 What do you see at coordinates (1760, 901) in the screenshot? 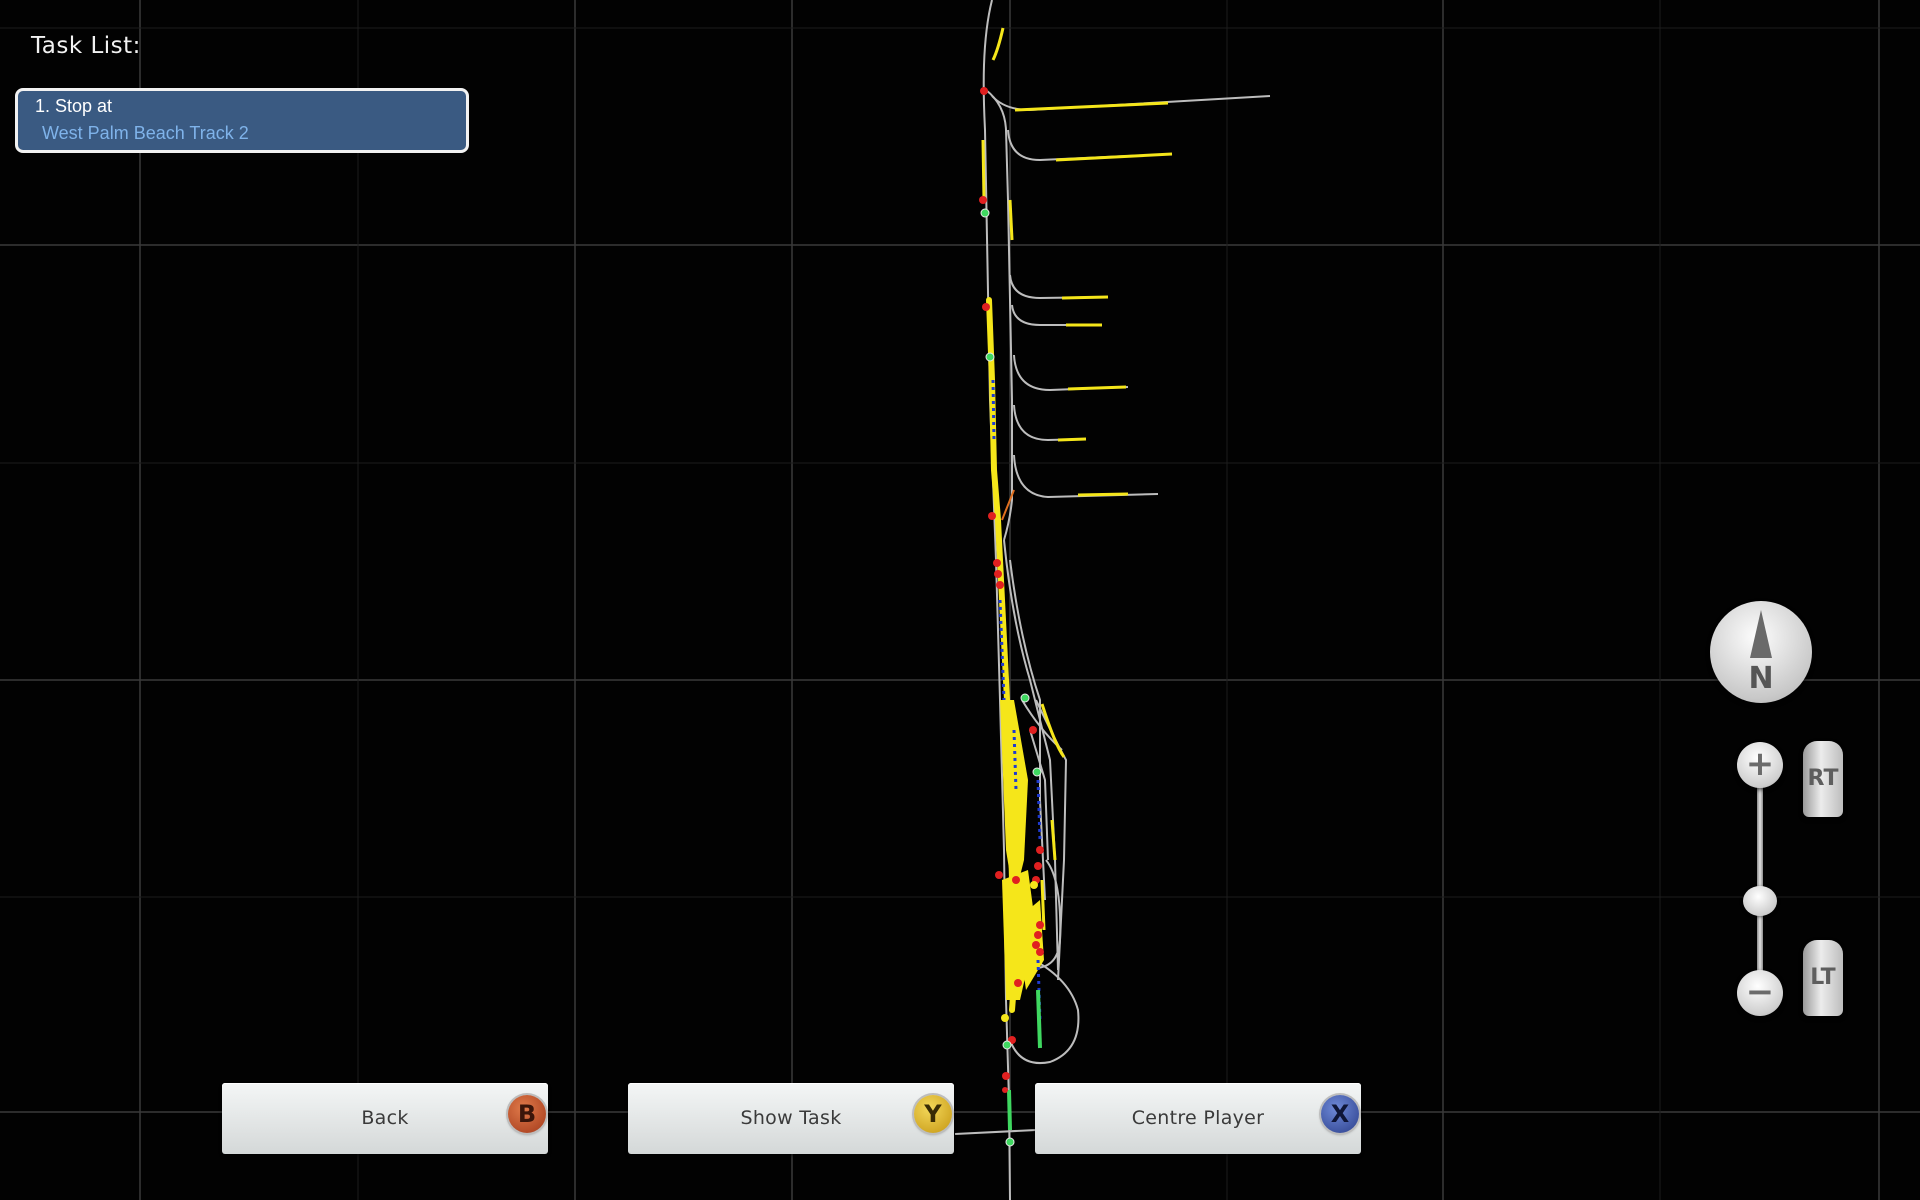
I see `zoom-slider-thumb` at bounding box center [1760, 901].